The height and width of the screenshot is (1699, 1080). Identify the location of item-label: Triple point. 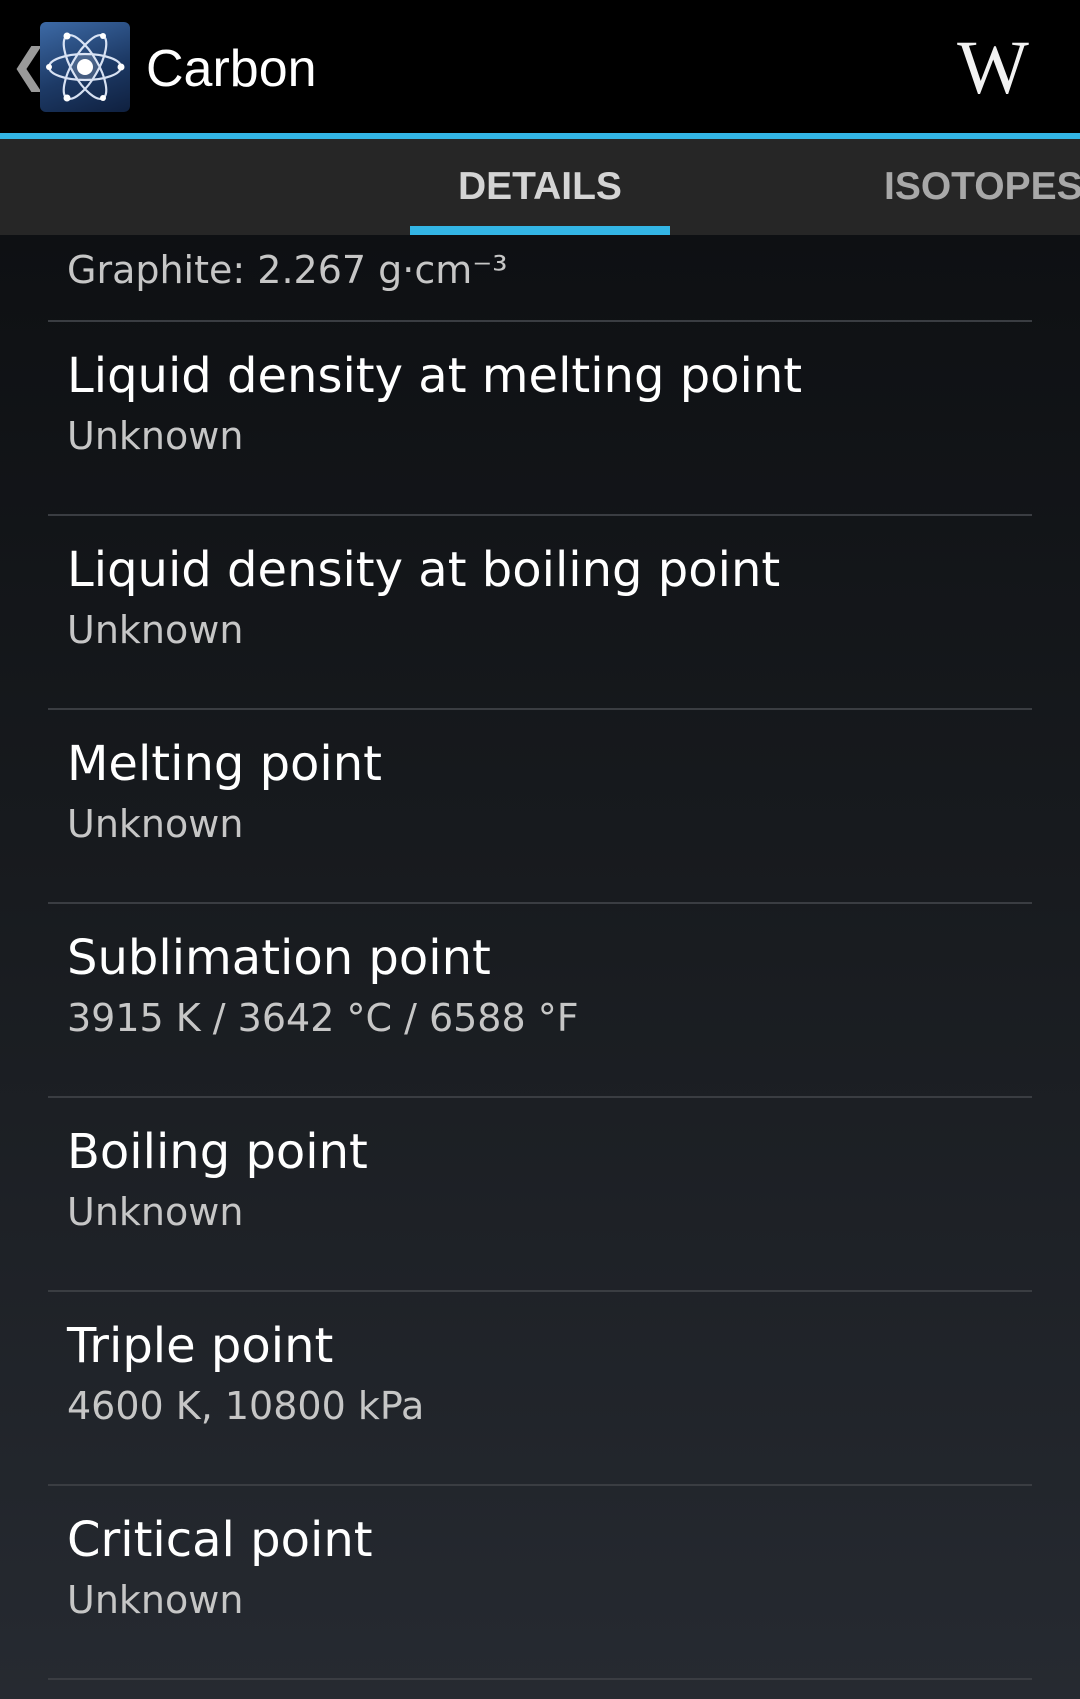
(200, 1346).